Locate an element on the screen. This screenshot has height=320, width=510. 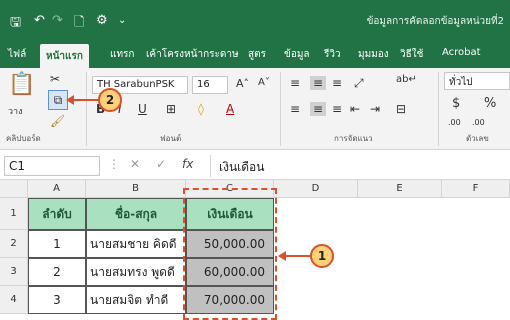
decrease-indent-icon: ⇤ is located at coordinates (355, 109).